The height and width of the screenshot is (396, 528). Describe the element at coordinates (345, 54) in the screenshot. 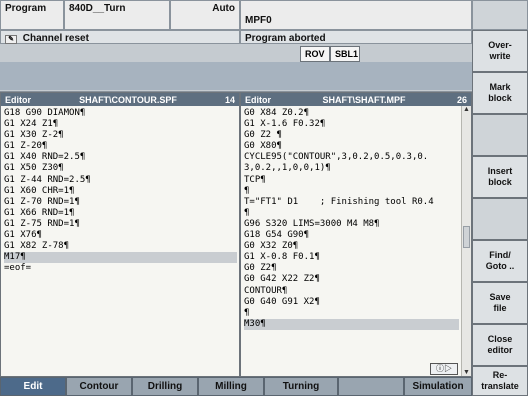

I see `sbl-tag: SBL1` at that location.